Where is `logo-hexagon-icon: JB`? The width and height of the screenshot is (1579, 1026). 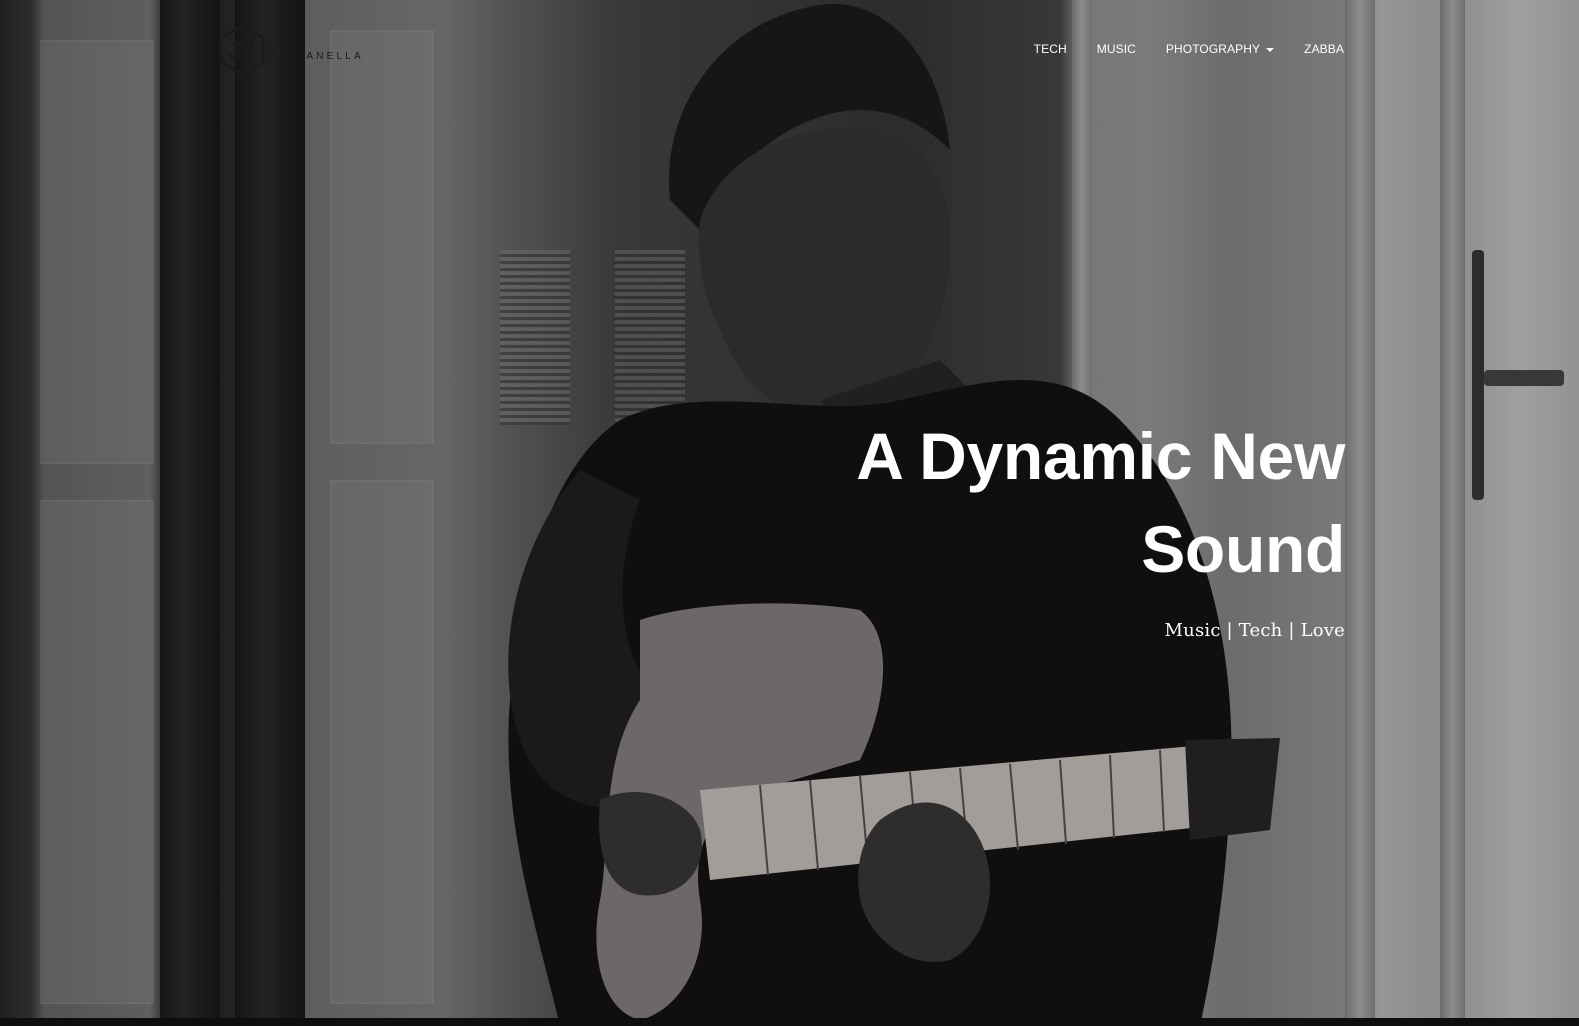 logo-hexagon-icon: JB is located at coordinates (242, 50).